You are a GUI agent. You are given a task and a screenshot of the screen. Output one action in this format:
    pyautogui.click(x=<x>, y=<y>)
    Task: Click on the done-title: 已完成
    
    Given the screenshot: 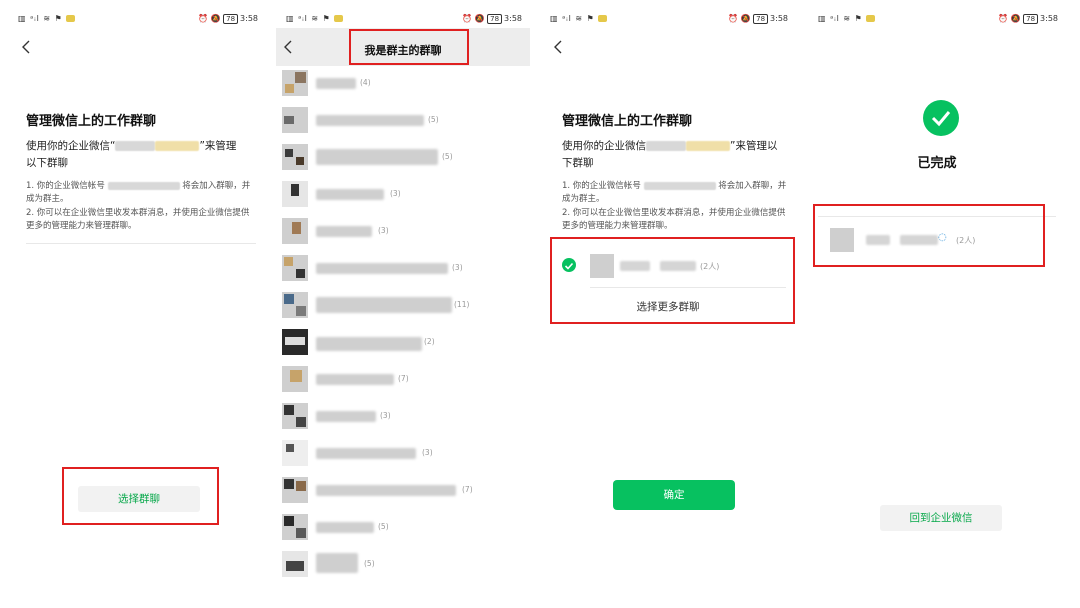 What is the action you would take?
    pyautogui.click(x=937, y=163)
    